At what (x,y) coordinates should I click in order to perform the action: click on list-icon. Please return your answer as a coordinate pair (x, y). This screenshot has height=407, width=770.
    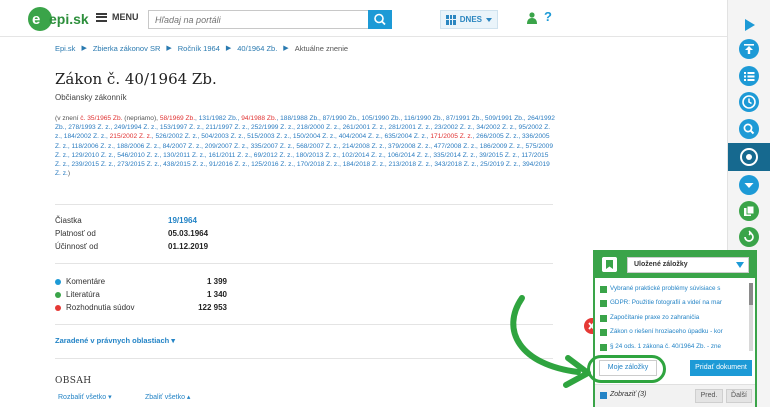
    Looking at the image, I should click on (749, 76).